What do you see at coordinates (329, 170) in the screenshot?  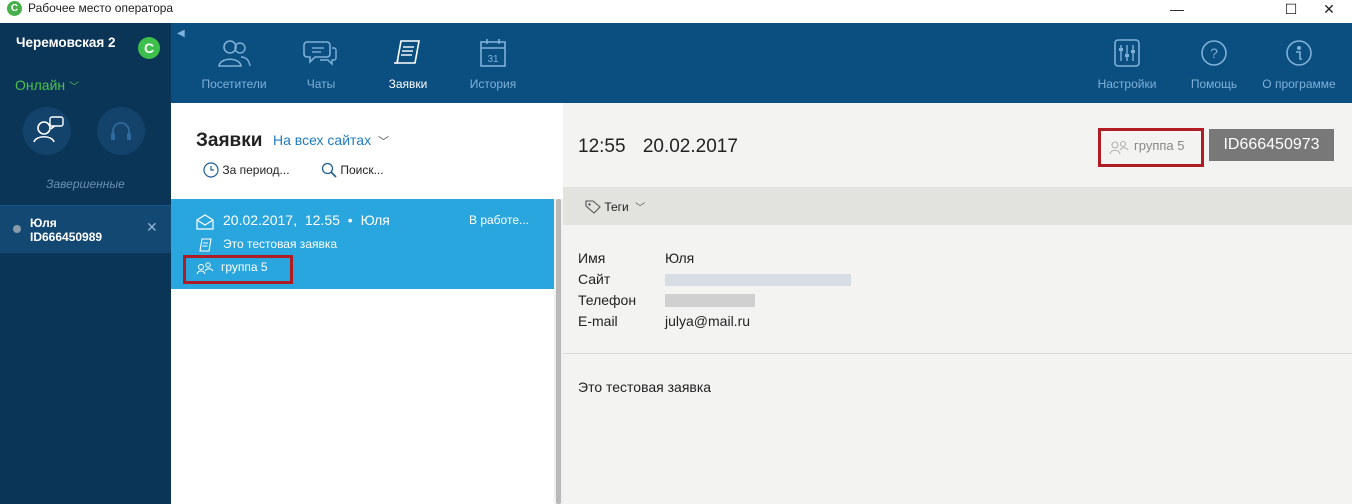 I see `search-icon` at bounding box center [329, 170].